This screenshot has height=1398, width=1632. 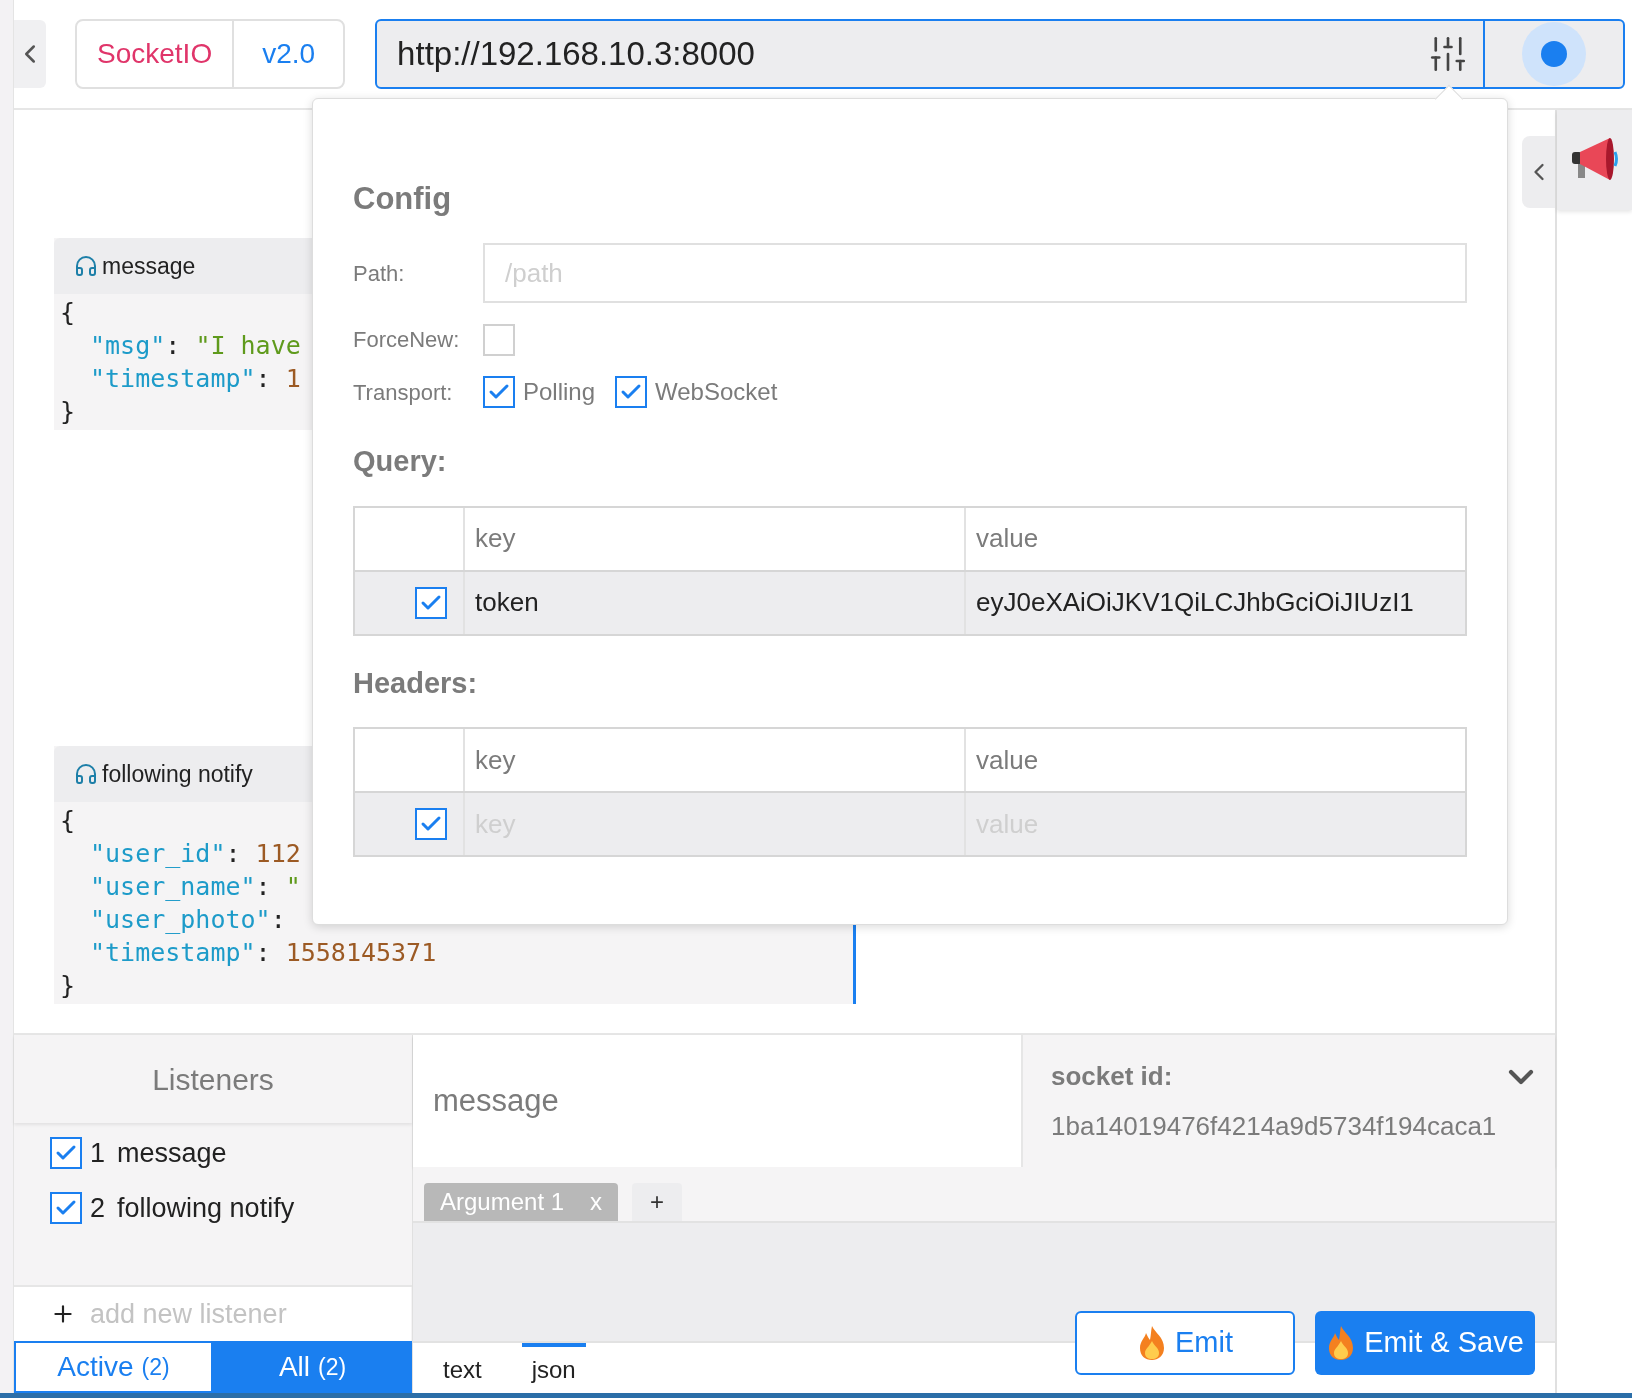 I want to click on code-line: "timestamp": 1, so click(x=195, y=379).